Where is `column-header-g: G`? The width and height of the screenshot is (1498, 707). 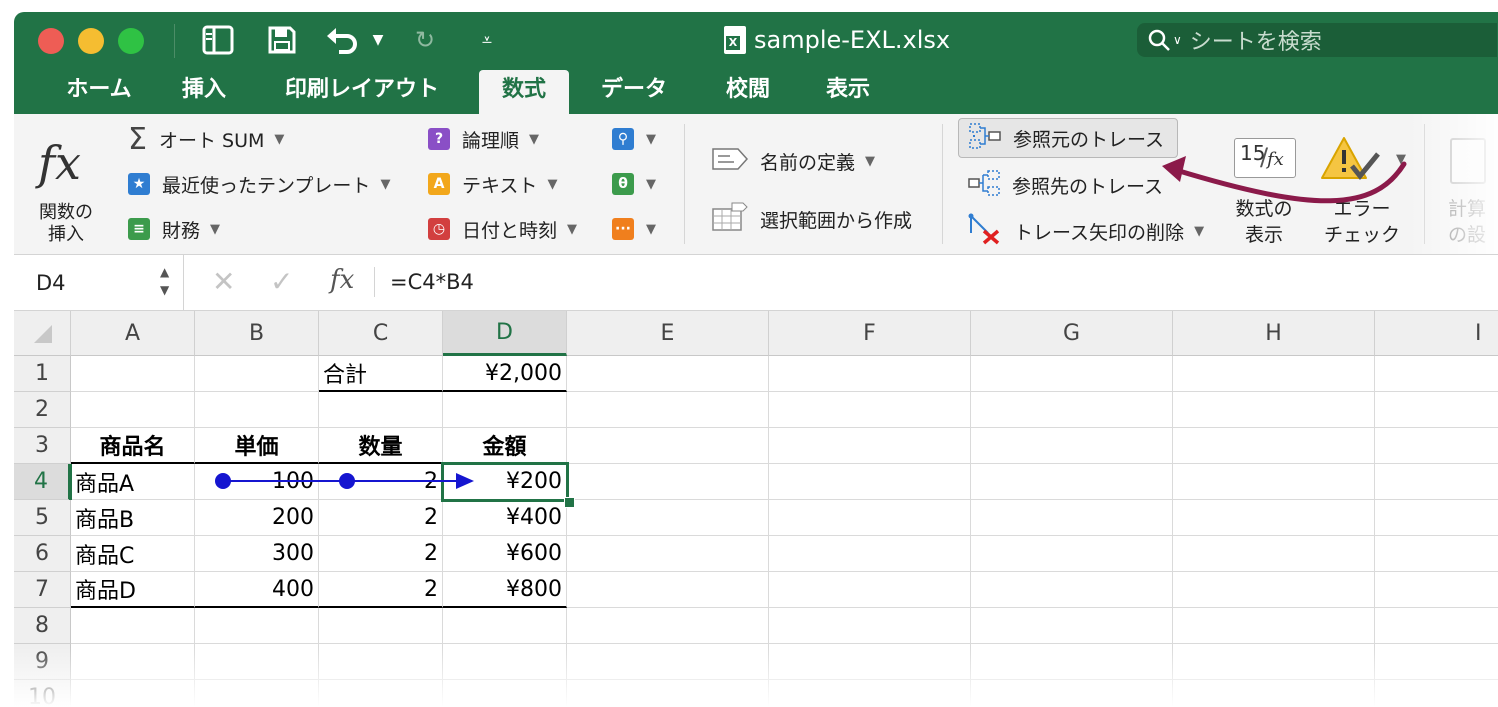
column-header-g: G is located at coordinates (1072, 333).